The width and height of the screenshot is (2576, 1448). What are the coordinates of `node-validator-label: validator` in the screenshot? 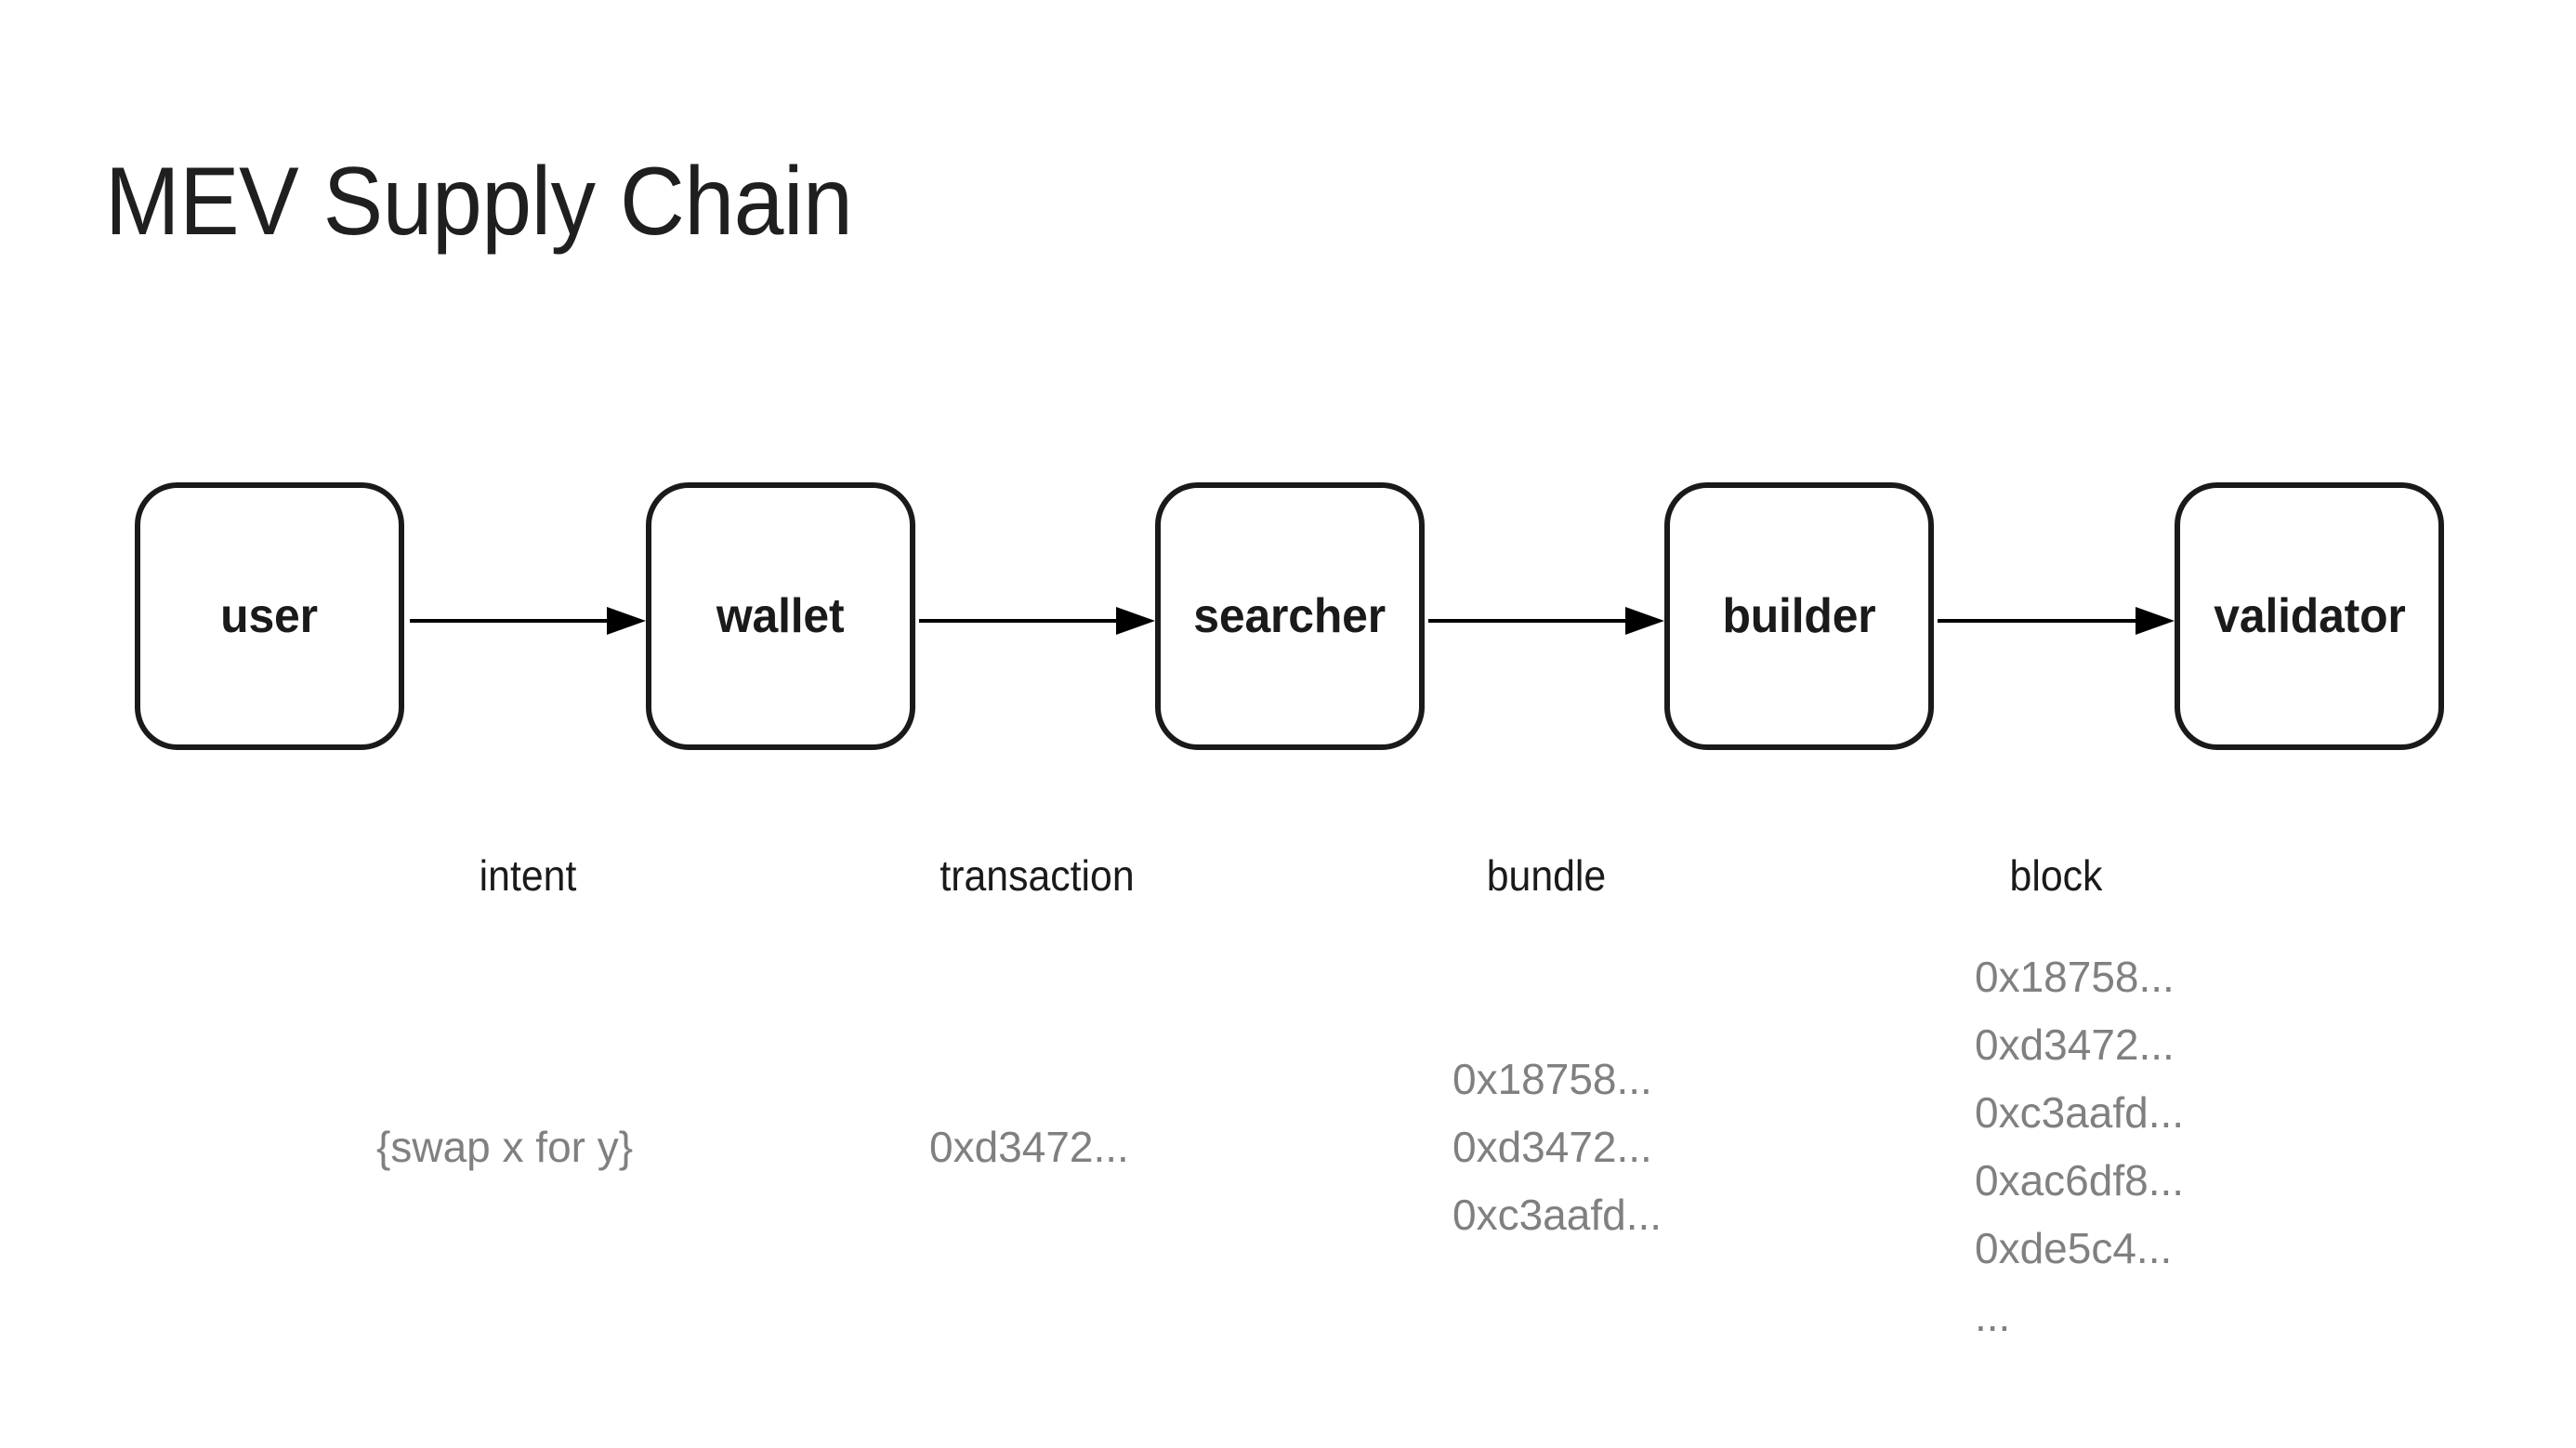 It's located at (2309, 616).